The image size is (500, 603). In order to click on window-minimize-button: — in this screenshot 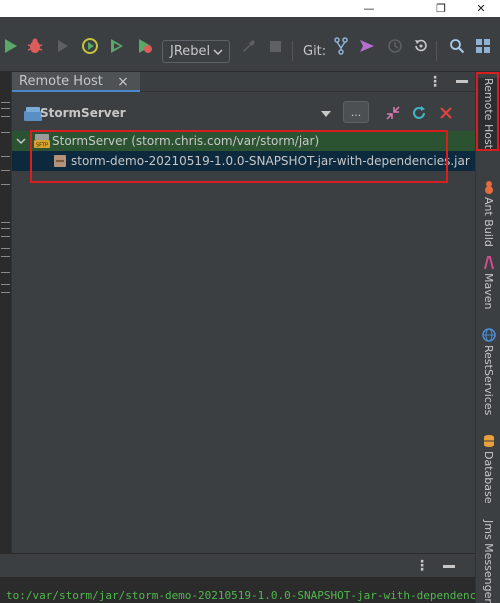, I will do `click(369, 8)`.